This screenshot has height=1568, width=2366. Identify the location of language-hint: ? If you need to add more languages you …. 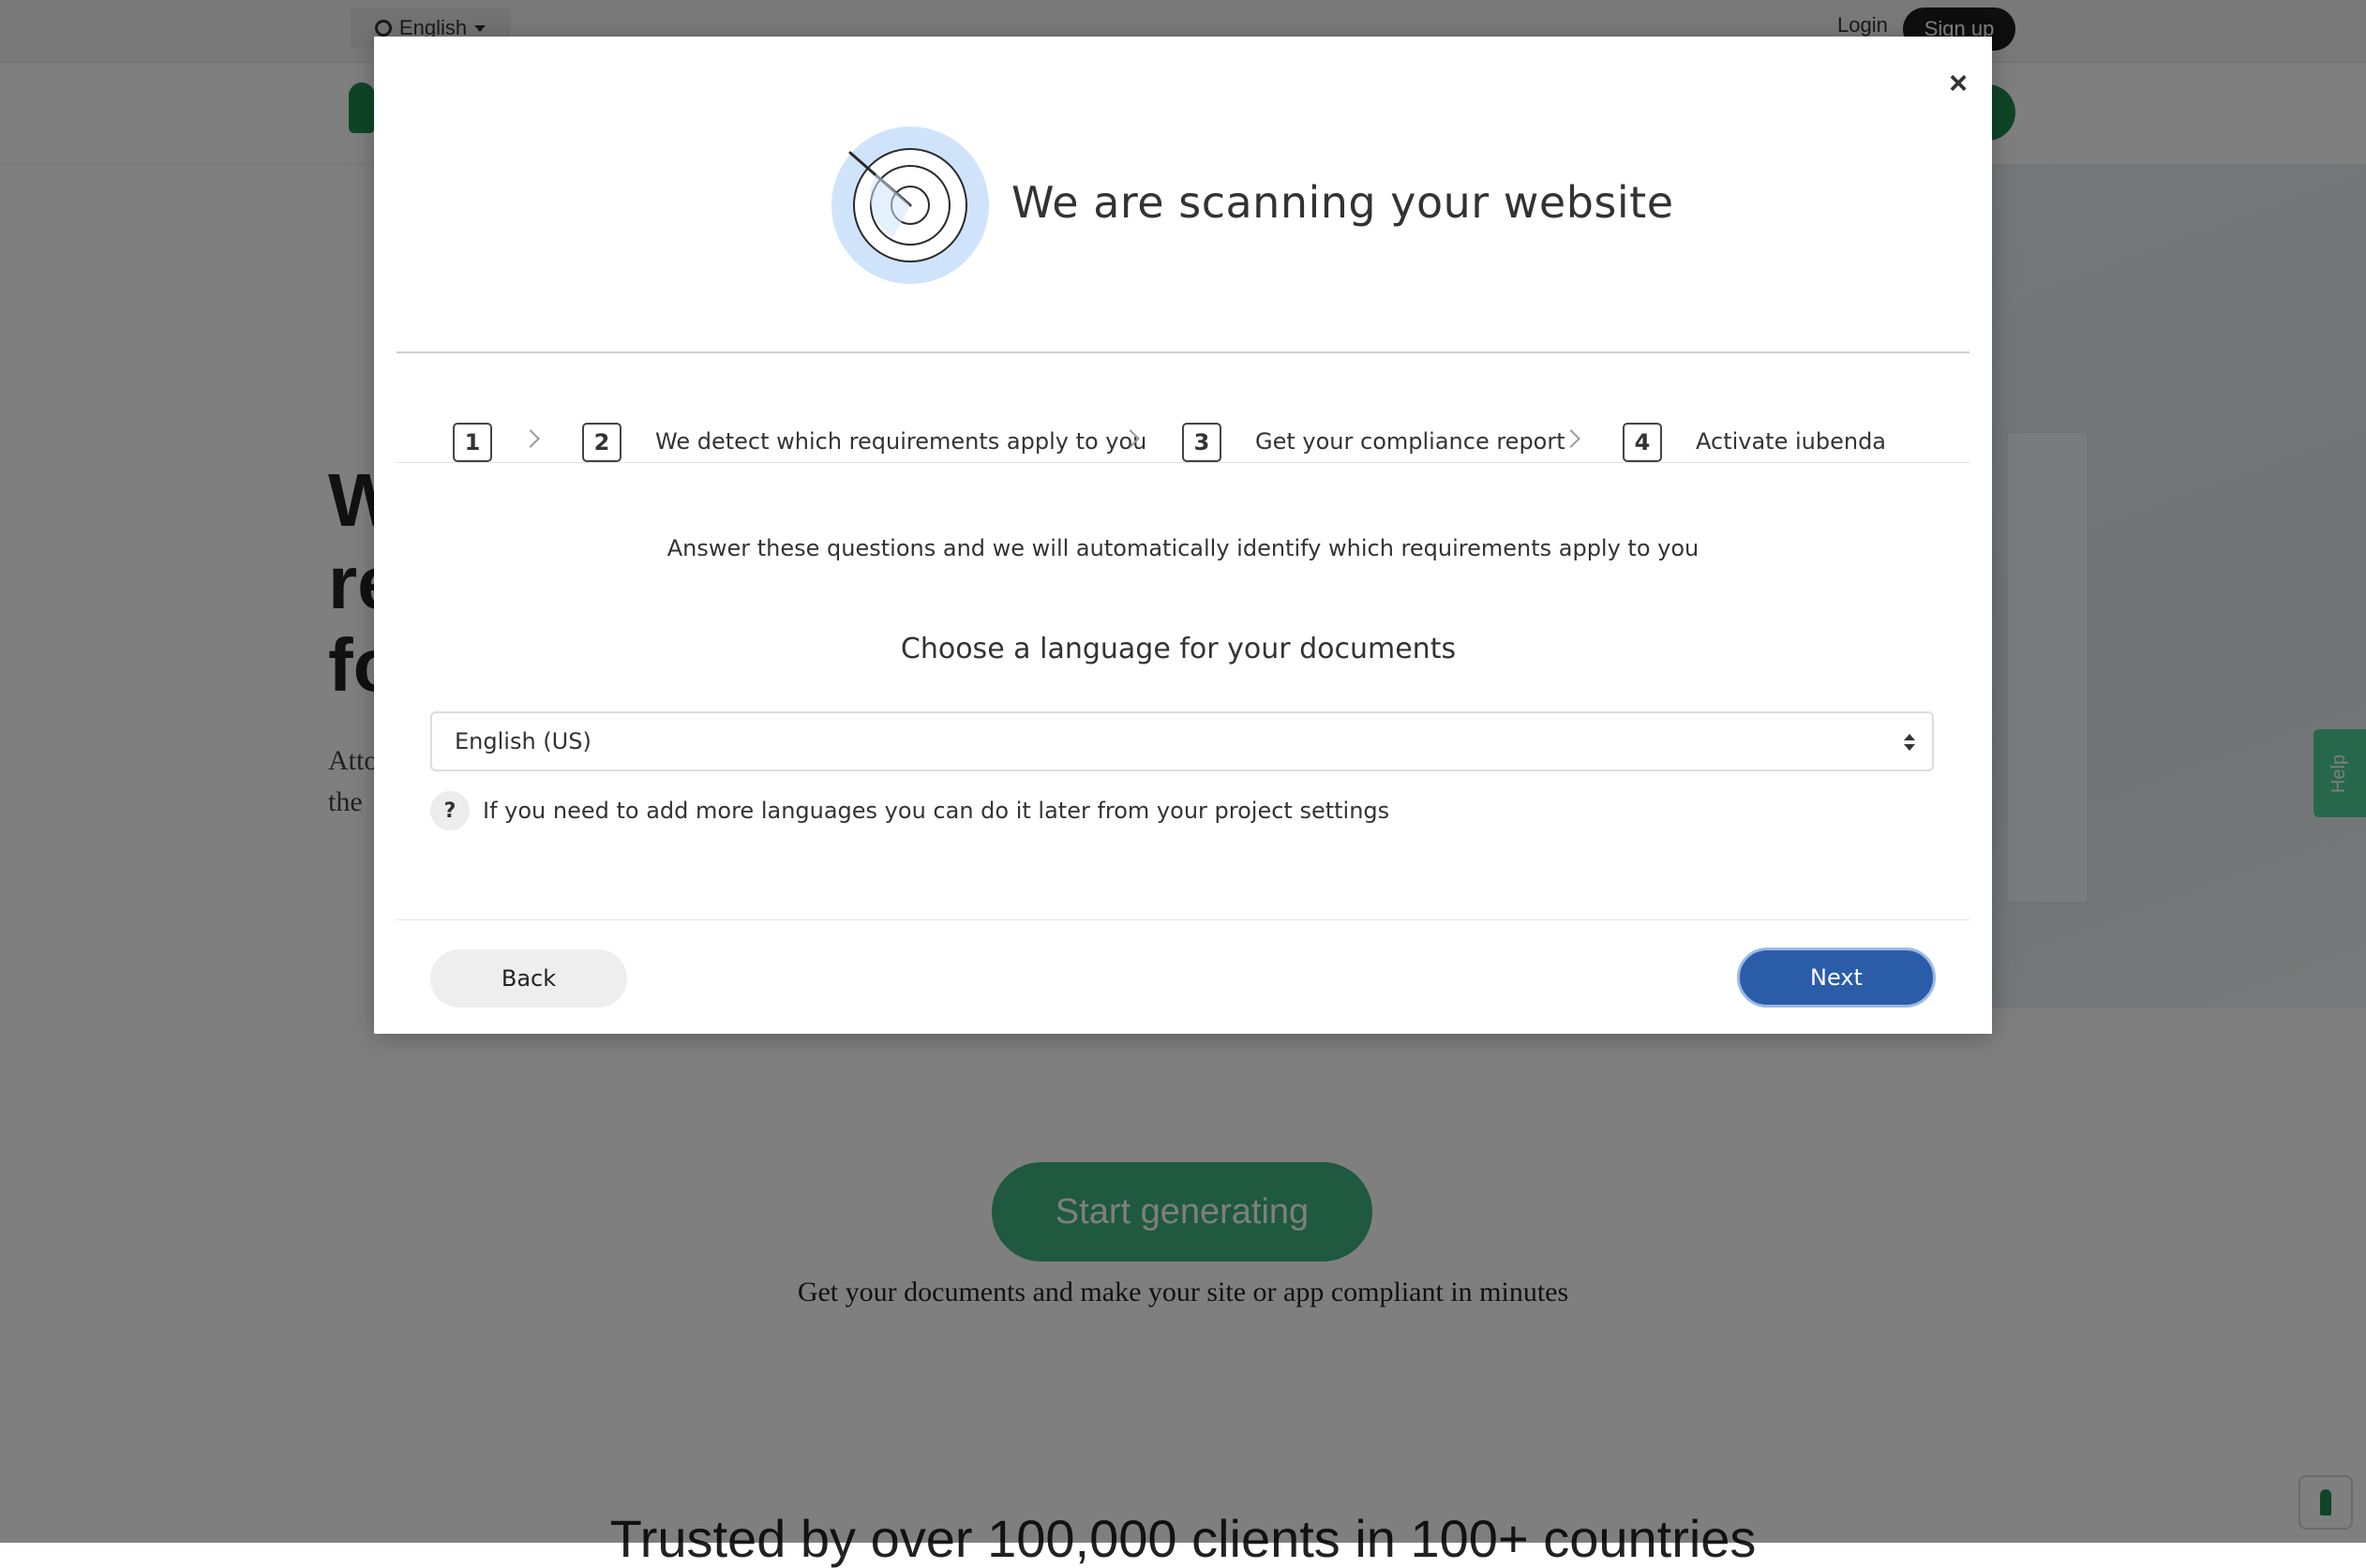
(909, 811).